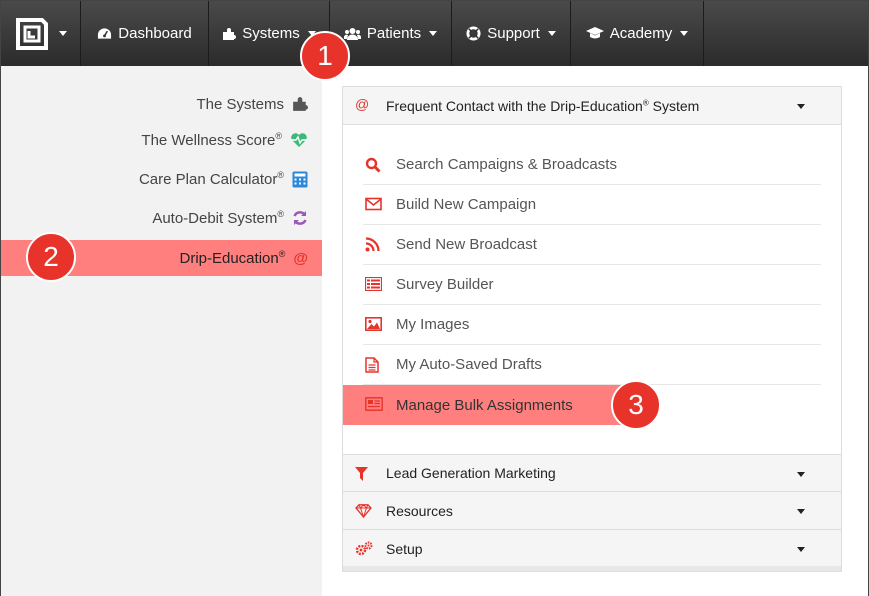 Image resolution: width=869 pixels, height=596 pixels. What do you see at coordinates (592, 245) in the screenshot?
I see `menu-item-send-new-broadcast: Send New Broadcast` at bounding box center [592, 245].